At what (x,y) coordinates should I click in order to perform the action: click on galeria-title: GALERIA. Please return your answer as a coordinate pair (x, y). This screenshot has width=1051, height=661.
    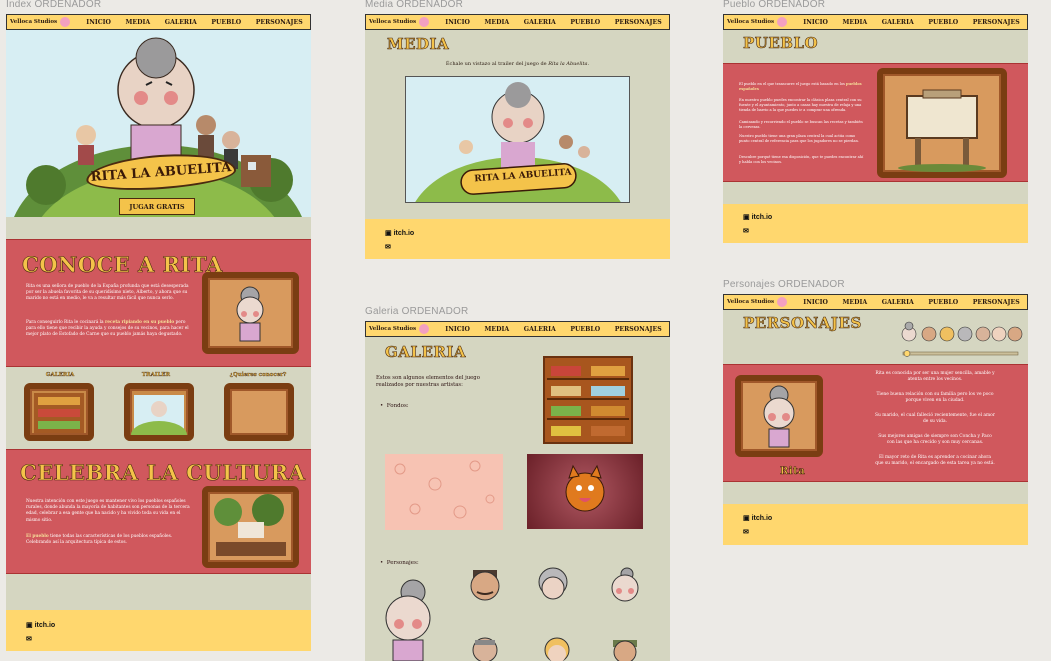
    Looking at the image, I should click on (426, 352).